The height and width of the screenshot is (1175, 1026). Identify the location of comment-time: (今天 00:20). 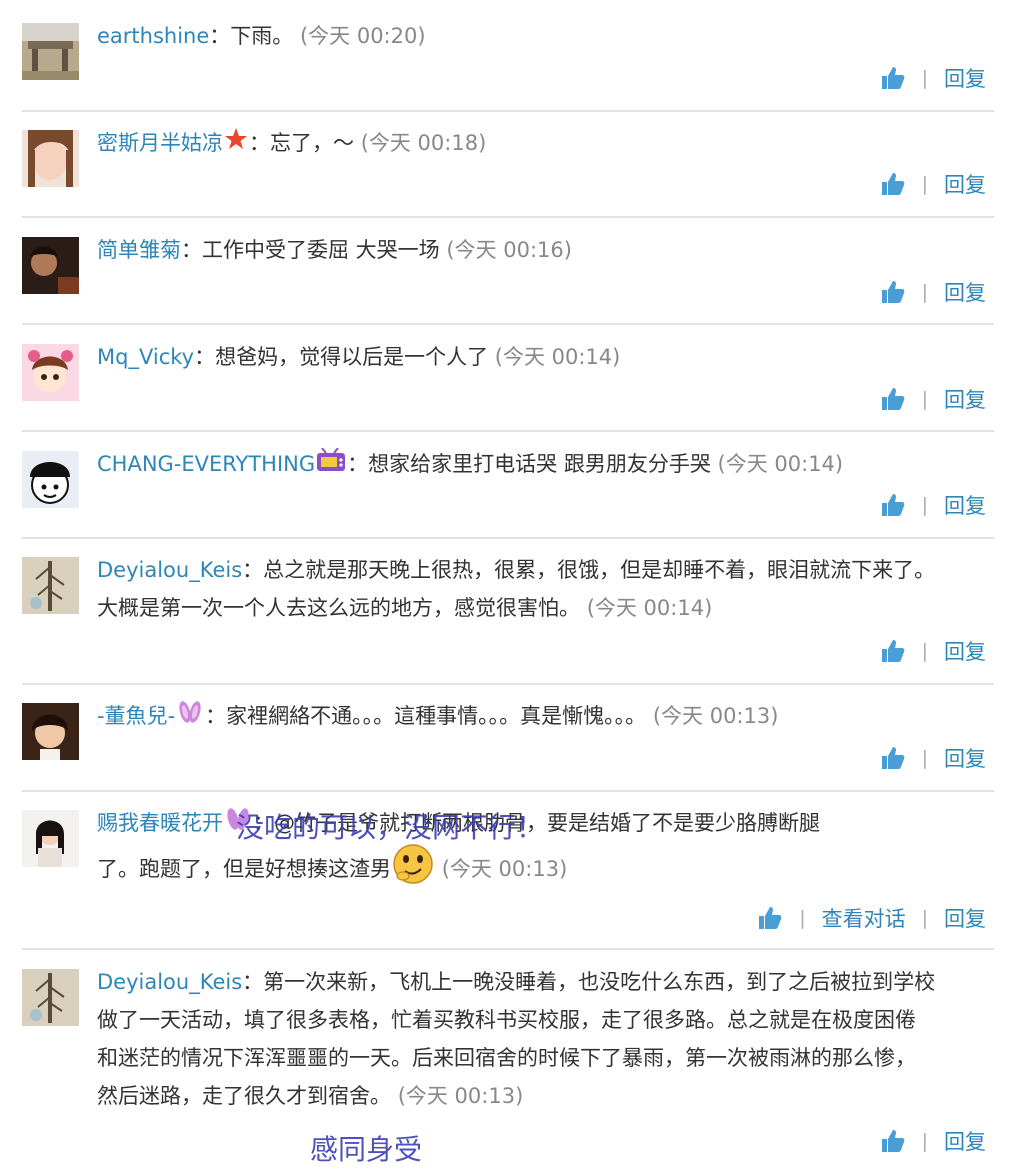
(362, 36).